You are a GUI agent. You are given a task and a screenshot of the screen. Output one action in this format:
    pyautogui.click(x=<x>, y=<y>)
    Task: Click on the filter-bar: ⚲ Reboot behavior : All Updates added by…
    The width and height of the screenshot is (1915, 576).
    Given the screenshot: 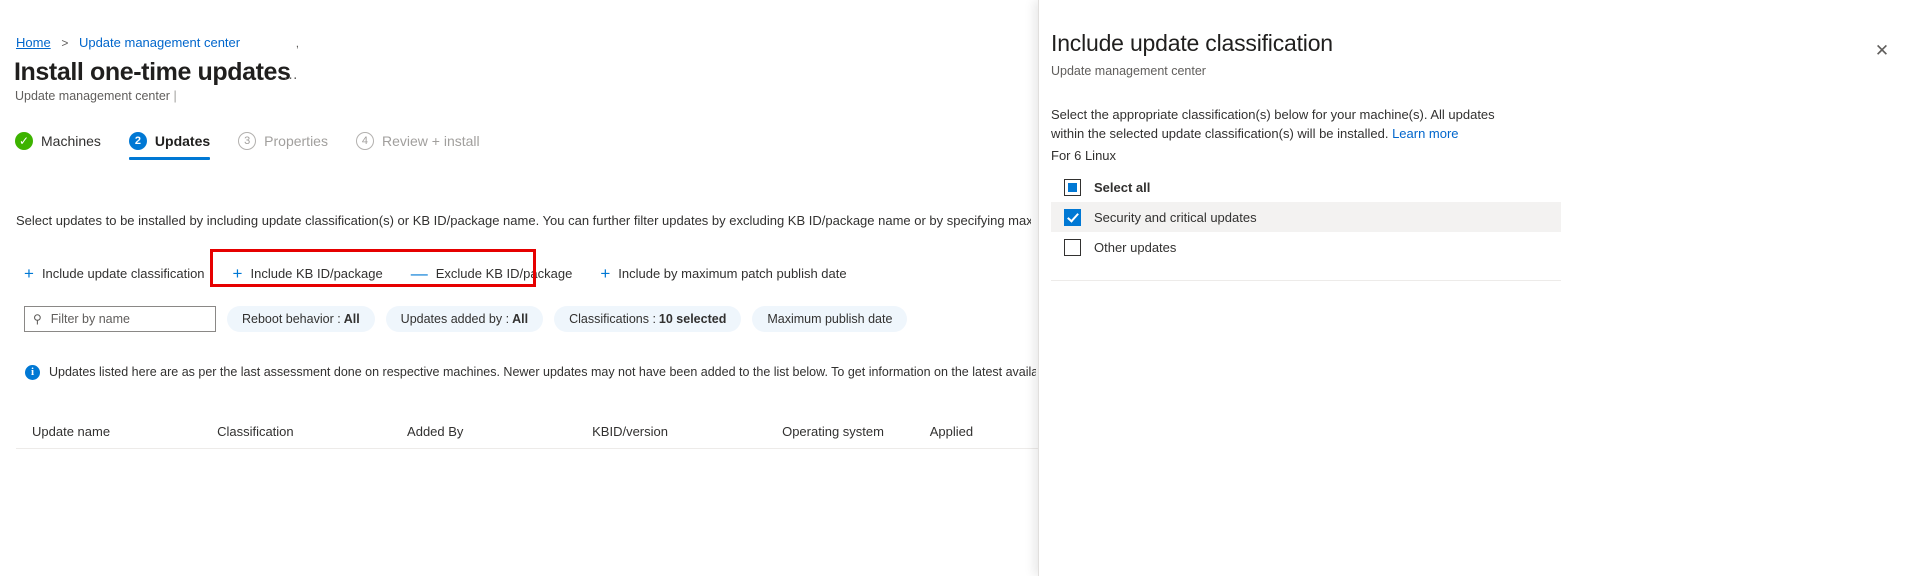 What is the action you would take?
    pyautogui.click(x=466, y=319)
    